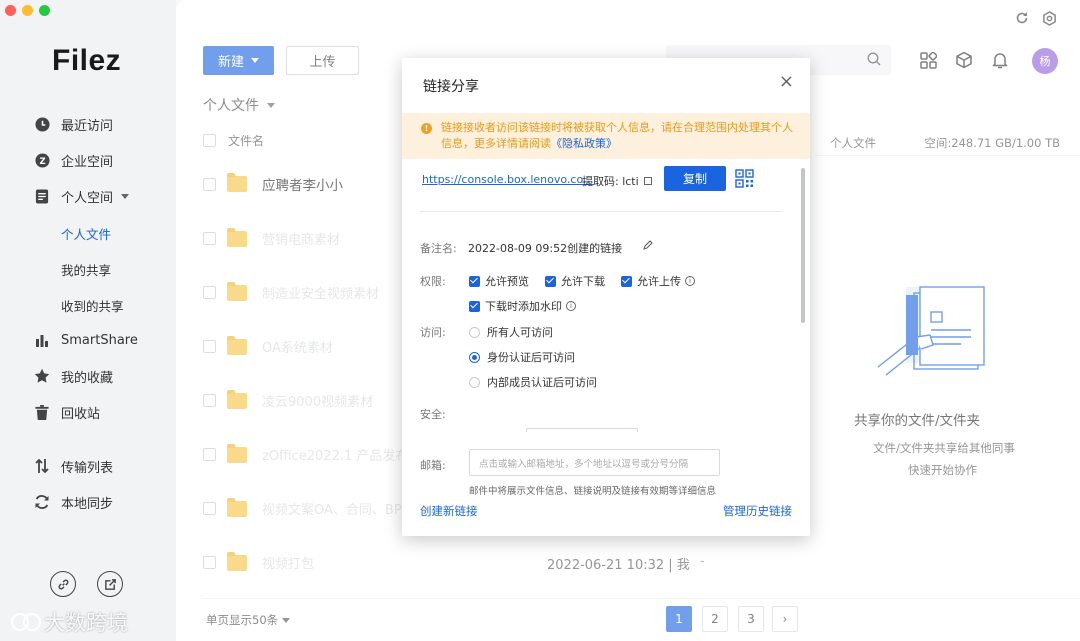  Describe the element at coordinates (81, 414) in the screenshot. I see `sidebar-item-label: 回收站` at that location.